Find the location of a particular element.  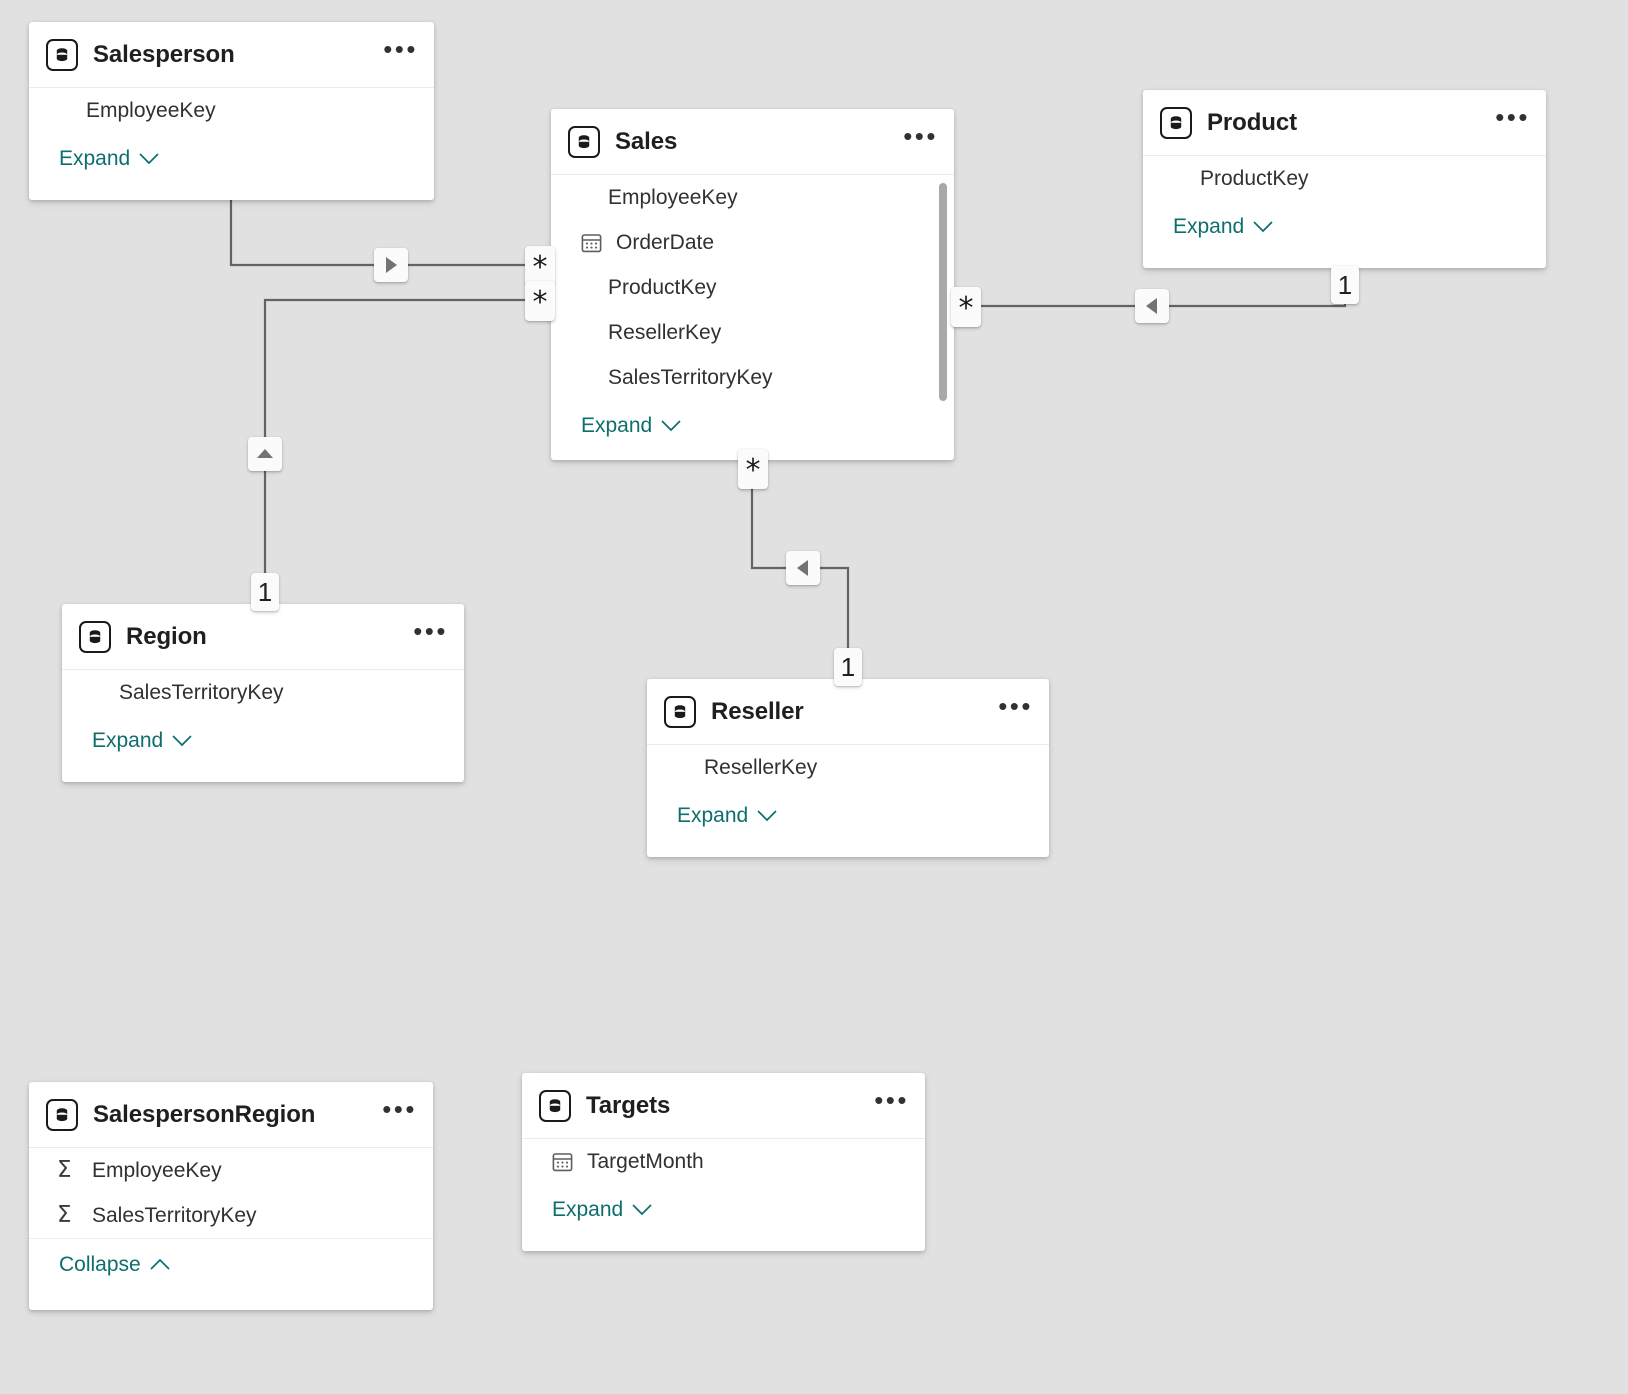

table-name: Region is located at coordinates (166, 636).